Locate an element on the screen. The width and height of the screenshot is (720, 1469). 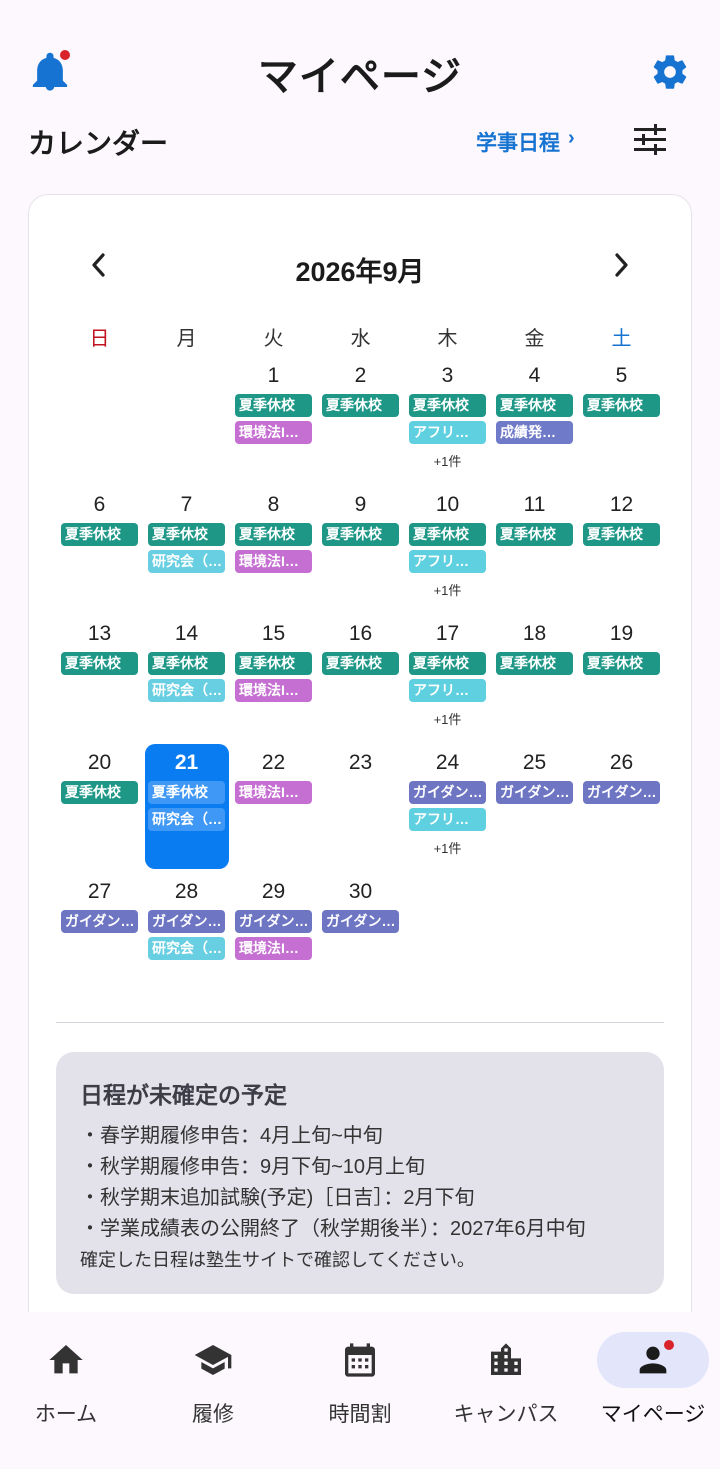
day-number: 29 is located at coordinates (273, 892).